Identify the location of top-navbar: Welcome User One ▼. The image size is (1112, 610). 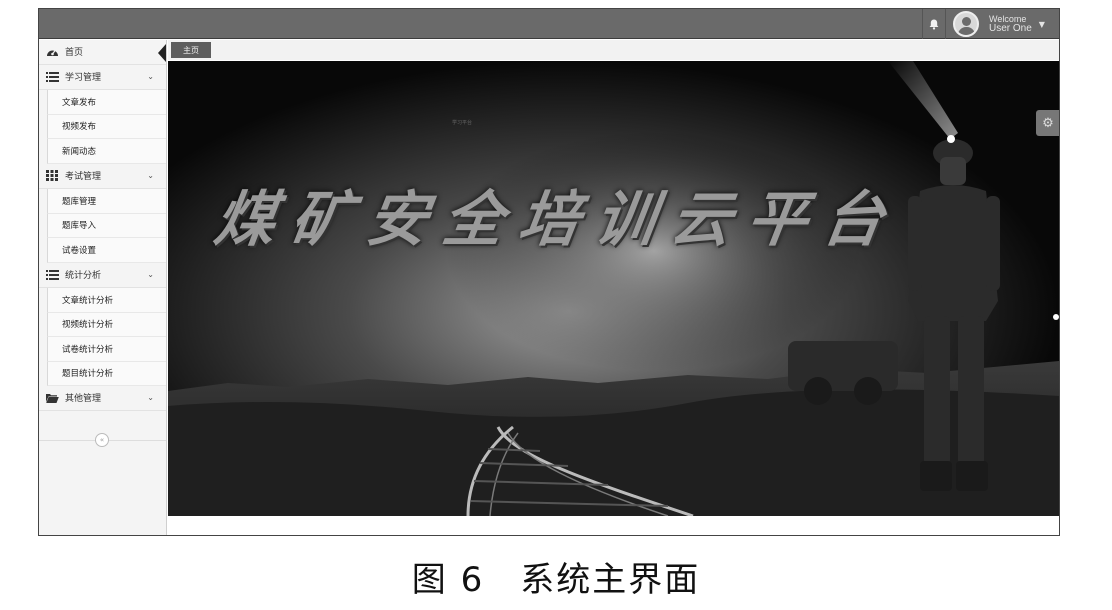
(549, 24).